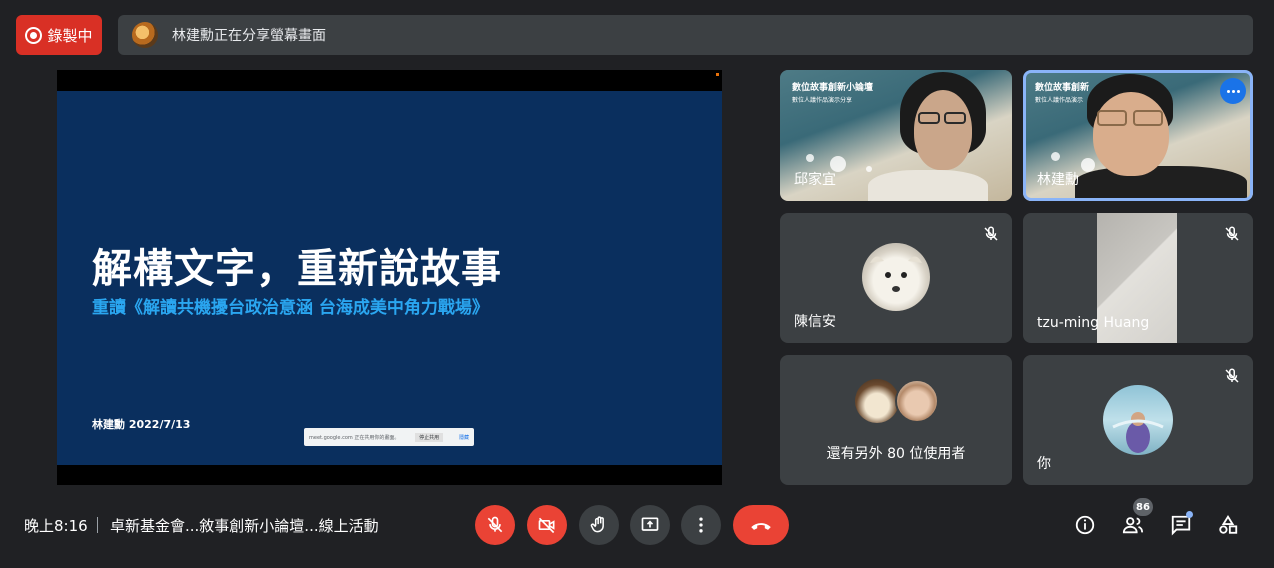  I want to click on people-button, so click(1133, 525).